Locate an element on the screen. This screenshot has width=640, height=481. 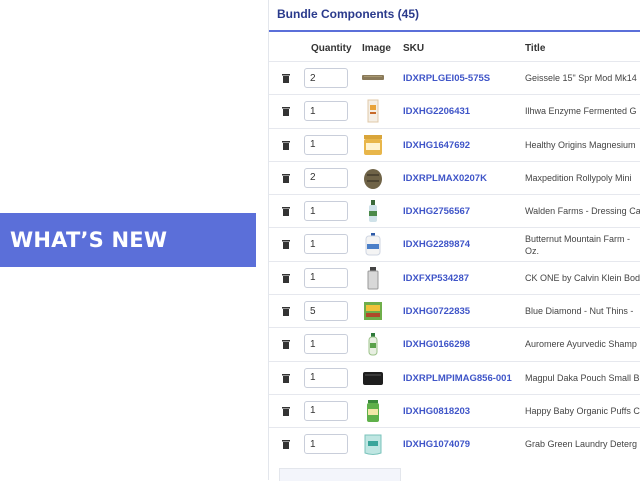
syrup-jug-icon is located at coordinates (373, 244).